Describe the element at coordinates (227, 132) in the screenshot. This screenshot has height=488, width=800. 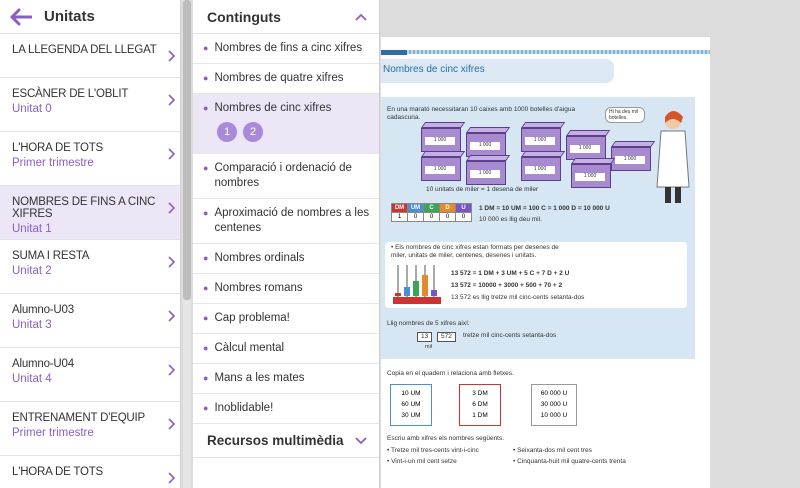
I see `page-button: 1` at that location.